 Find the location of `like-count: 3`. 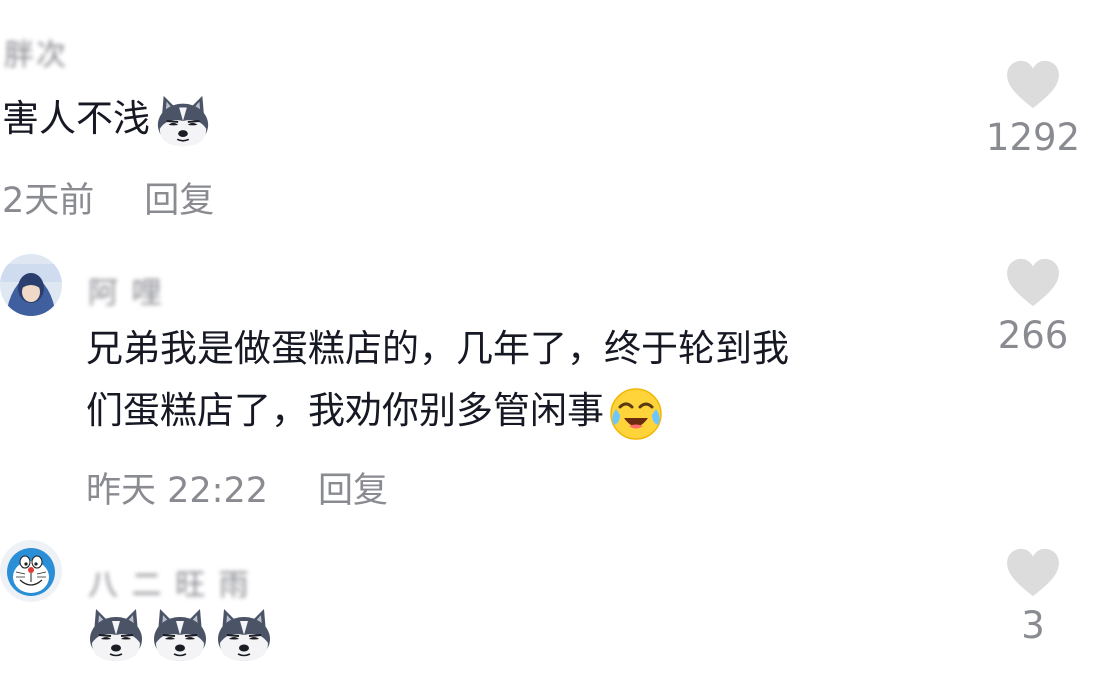

like-count: 3 is located at coordinates (1033, 625).